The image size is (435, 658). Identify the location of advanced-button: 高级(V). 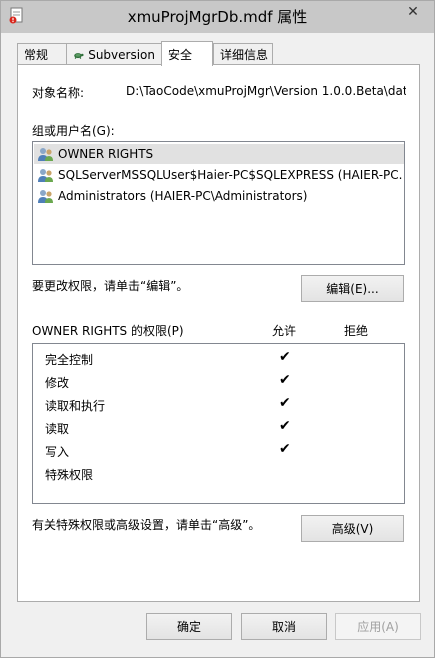
(352, 528).